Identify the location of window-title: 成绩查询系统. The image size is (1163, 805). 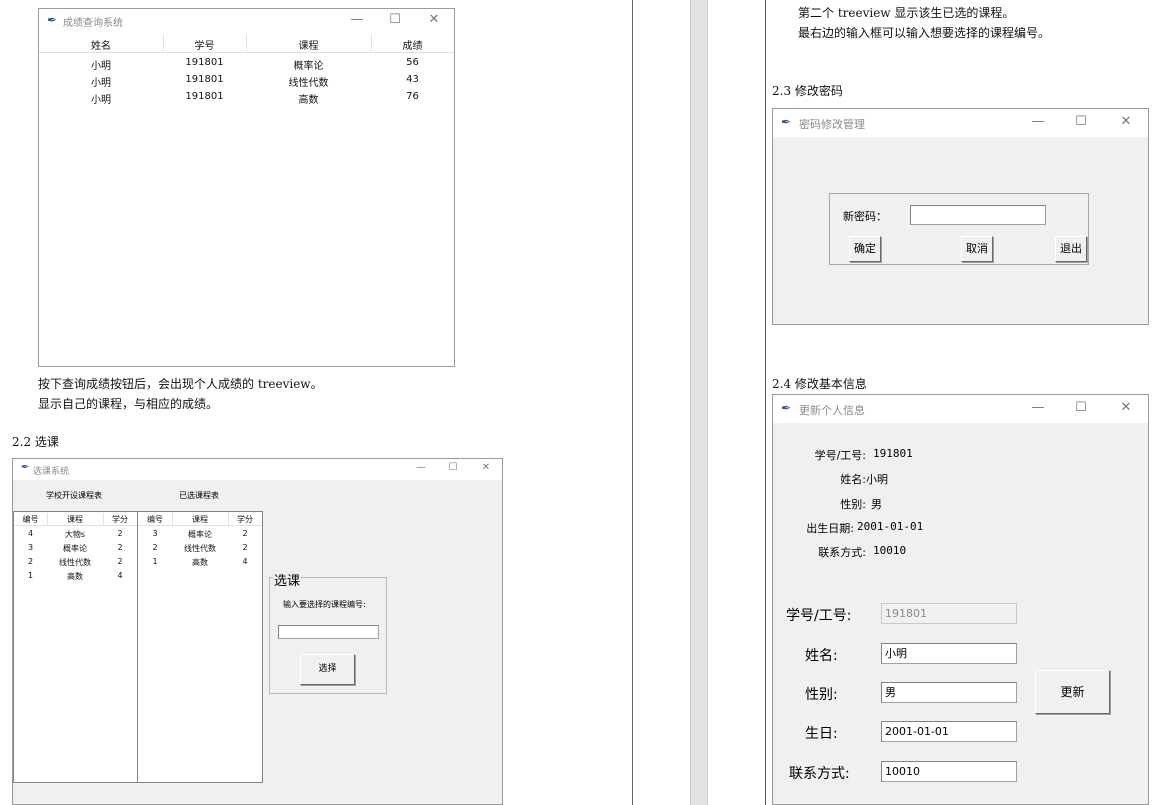
(93, 23).